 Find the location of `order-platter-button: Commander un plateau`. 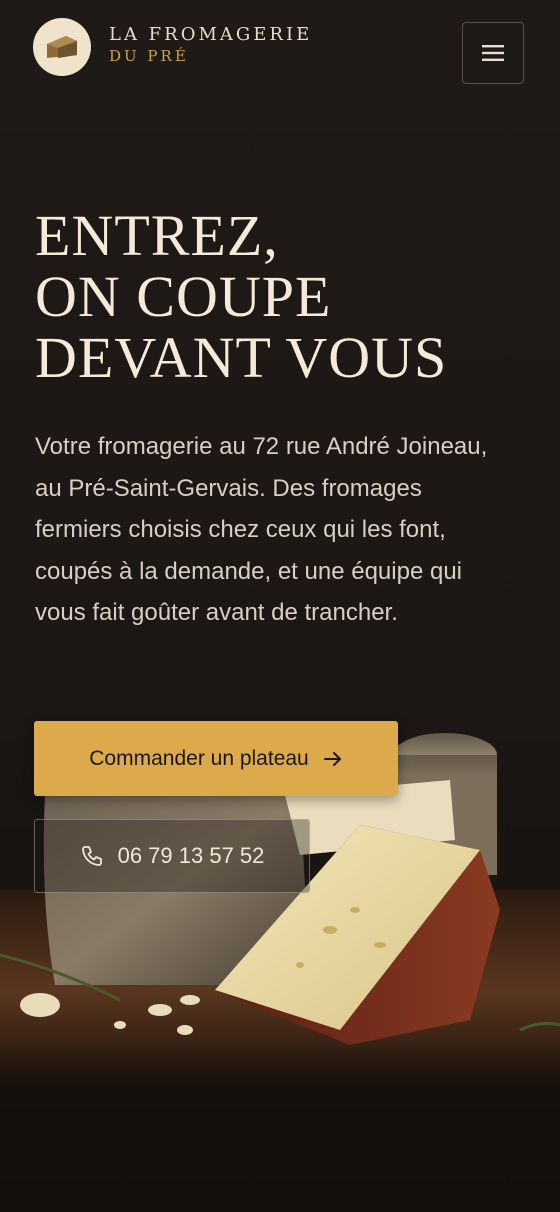

order-platter-button: Commander un plateau is located at coordinates (216, 758).